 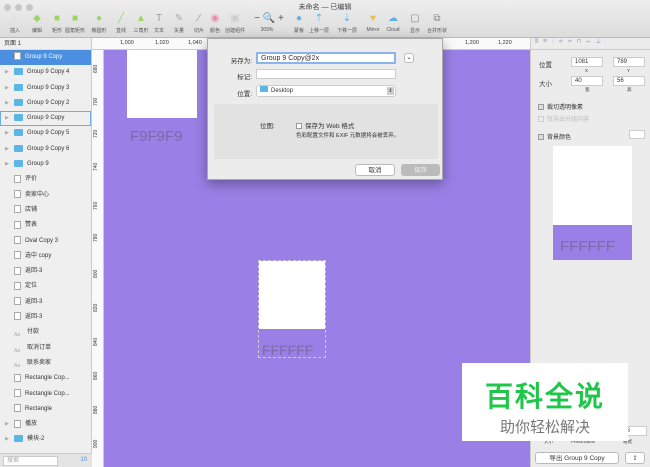 What do you see at coordinates (592, 203) in the screenshot?
I see `preview: FFFFFF` at bounding box center [592, 203].